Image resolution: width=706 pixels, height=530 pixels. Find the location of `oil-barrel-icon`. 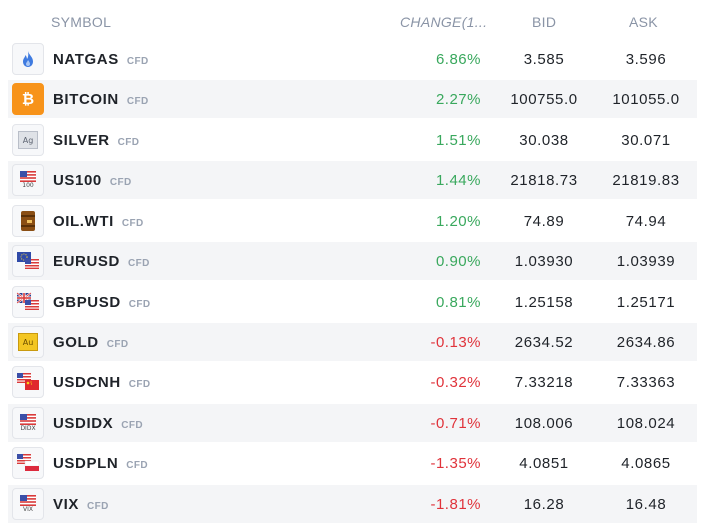

oil-barrel-icon is located at coordinates (28, 221).